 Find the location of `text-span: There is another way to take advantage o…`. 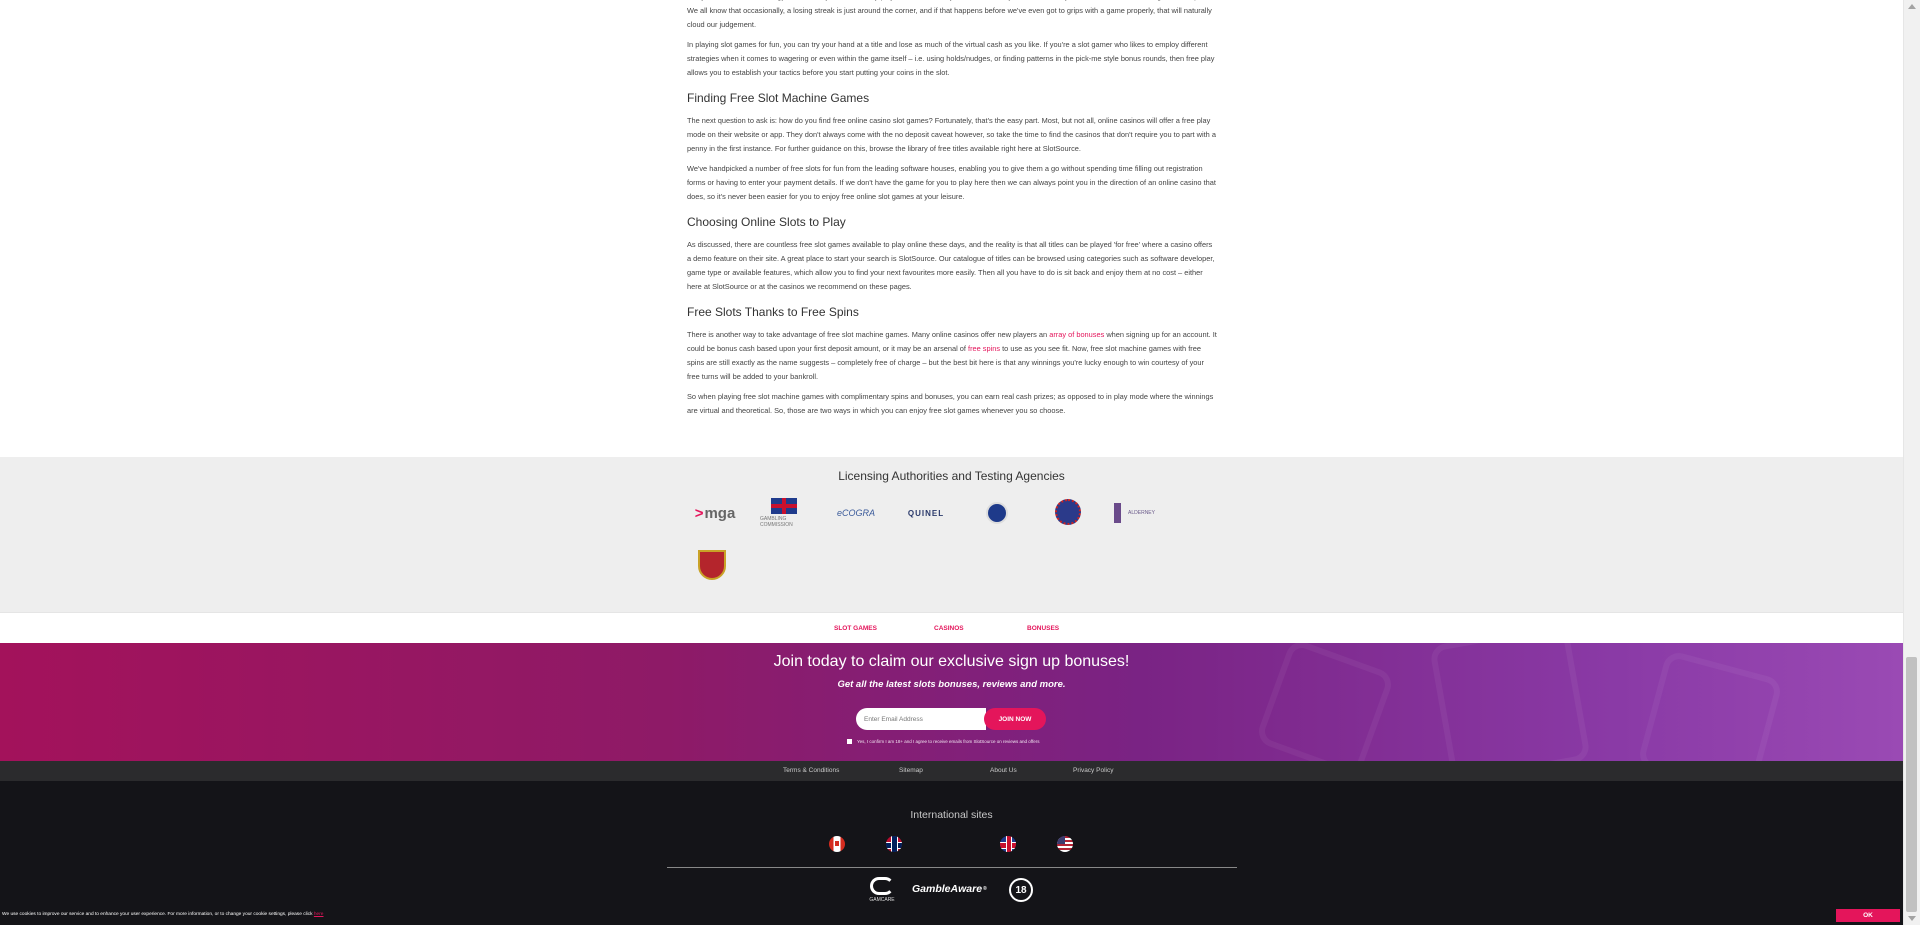

text-span: There is another way to take advantage o… is located at coordinates (868, 334).